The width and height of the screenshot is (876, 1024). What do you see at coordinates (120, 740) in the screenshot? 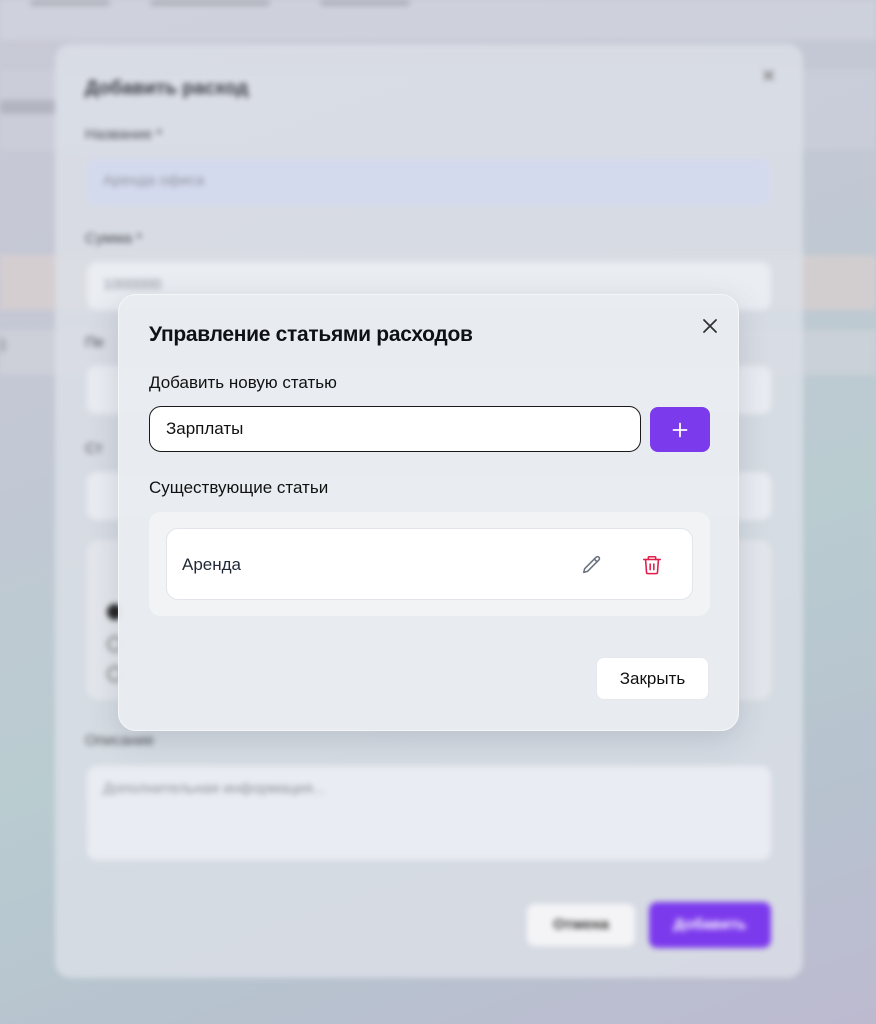
I see `description-label: Описание` at bounding box center [120, 740].